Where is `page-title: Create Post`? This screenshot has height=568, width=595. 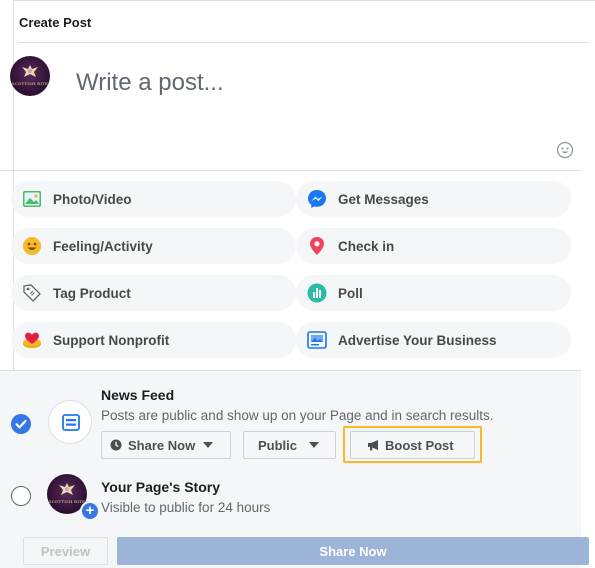
page-title: Create Post is located at coordinates (55, 22).